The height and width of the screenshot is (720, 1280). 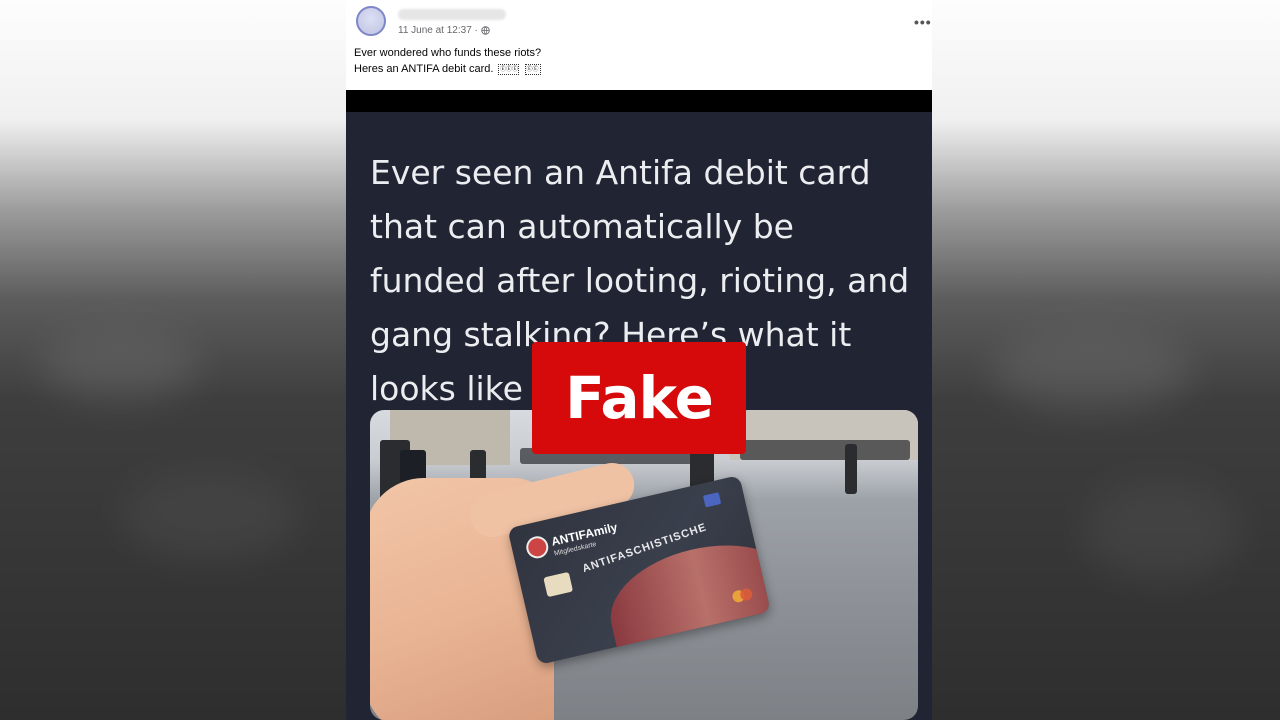 I want to click on card-chip-icon, so click(x=558, y=584).